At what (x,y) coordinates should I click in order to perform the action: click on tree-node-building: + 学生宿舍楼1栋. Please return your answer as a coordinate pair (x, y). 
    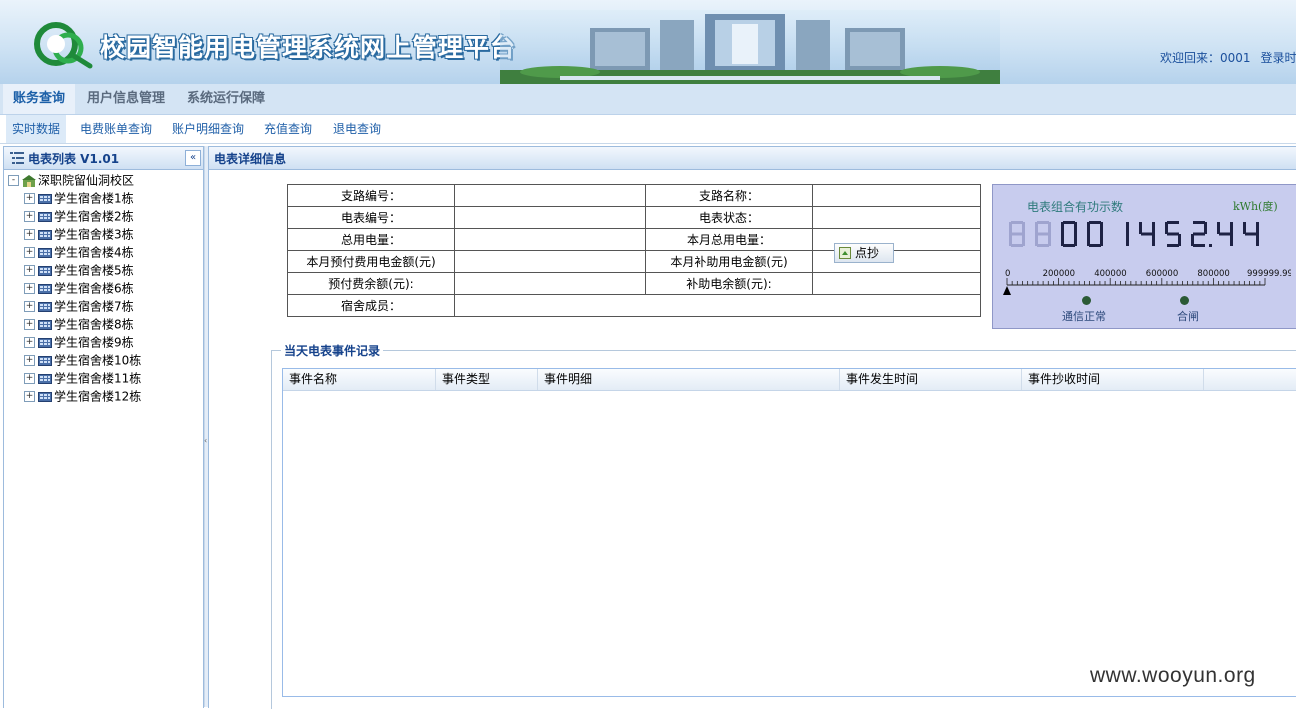
    Looking at the image, I should click on (79, 198).